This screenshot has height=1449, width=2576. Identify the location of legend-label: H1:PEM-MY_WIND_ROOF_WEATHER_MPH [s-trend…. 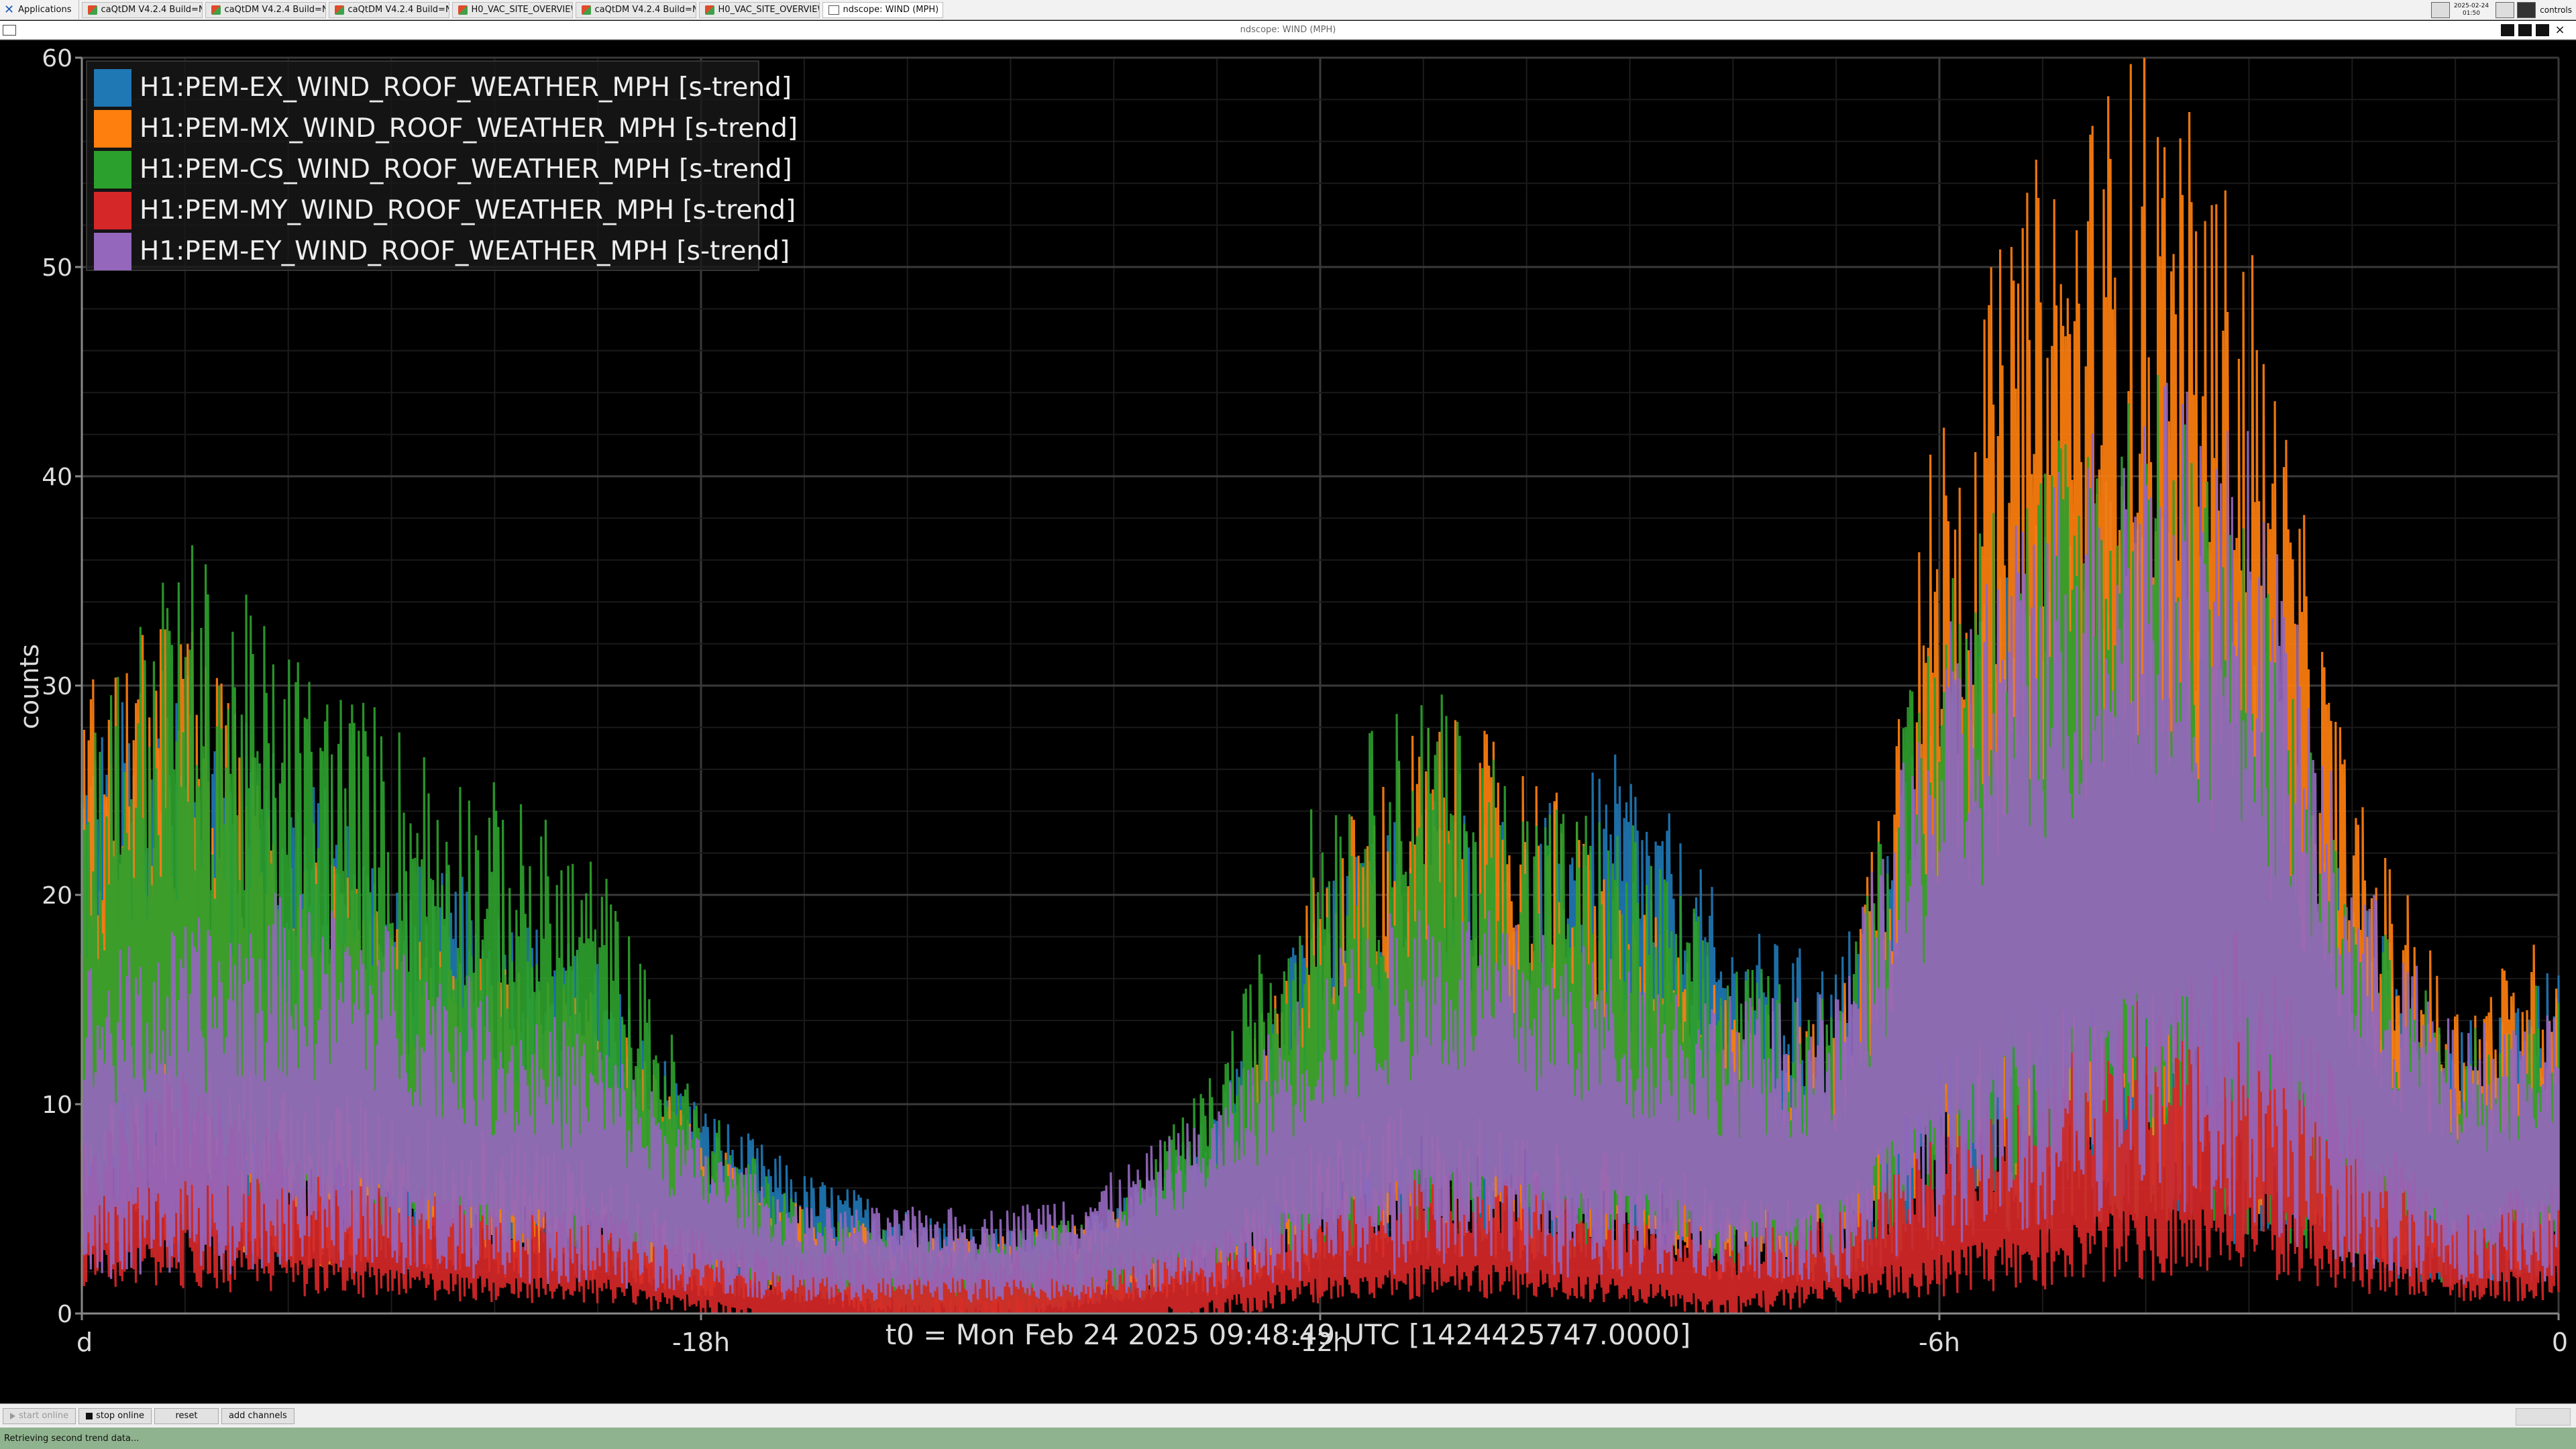
(468, 210).